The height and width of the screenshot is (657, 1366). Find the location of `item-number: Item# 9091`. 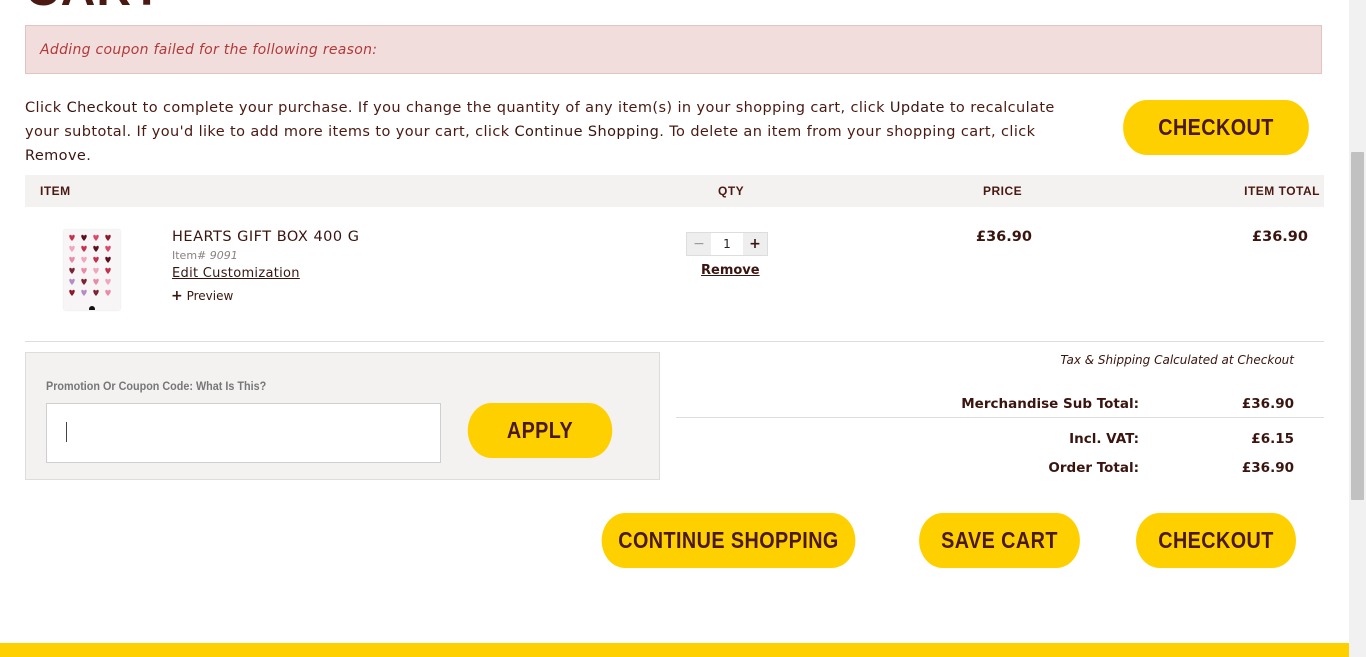

item-number: Item# 9091 is located at coordinates (205, 255).